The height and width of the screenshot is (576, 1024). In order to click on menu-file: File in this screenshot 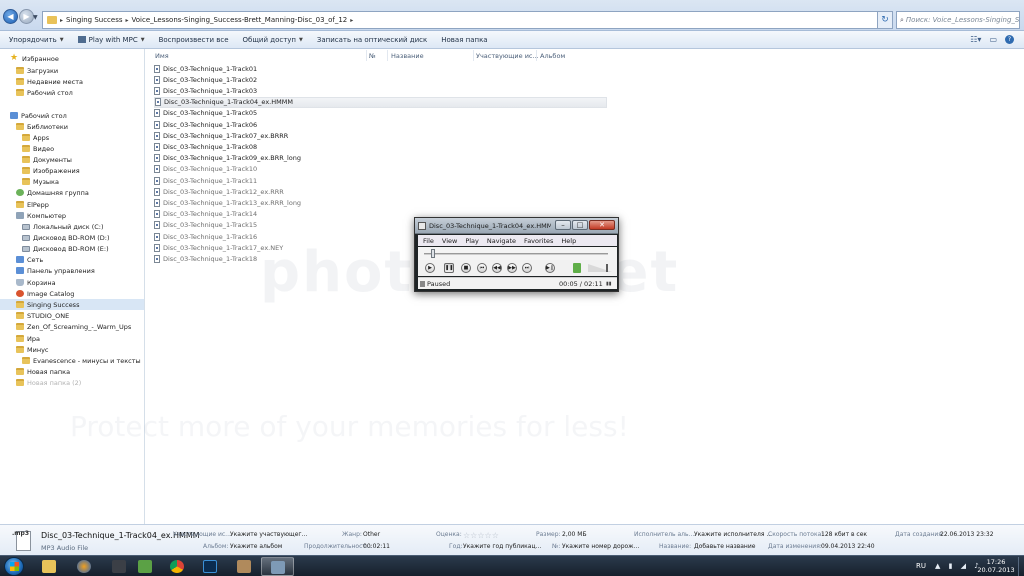, I will do `click(428, 241)`.